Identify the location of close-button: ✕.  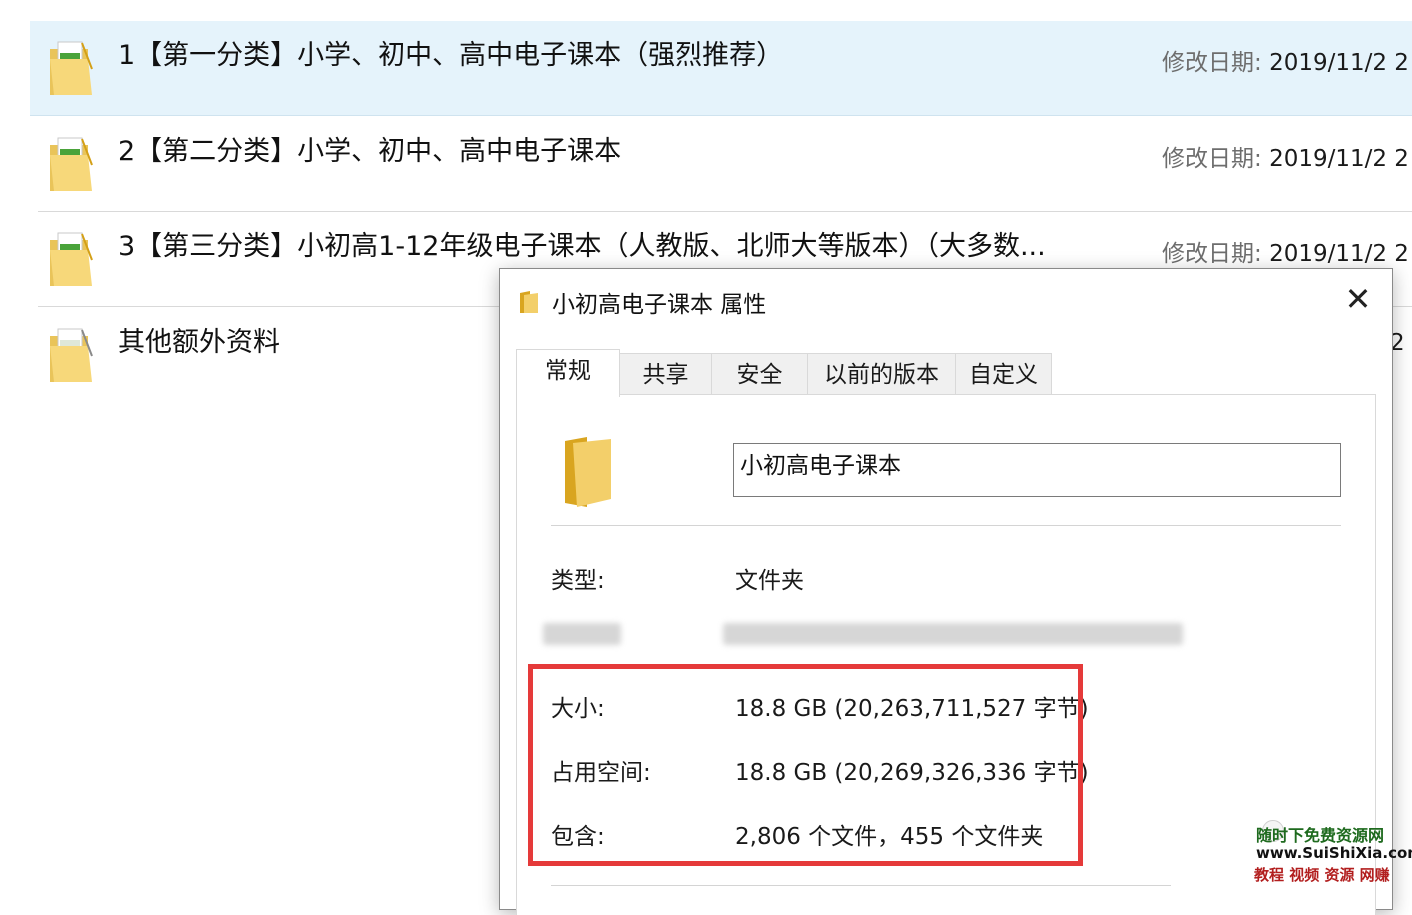
(1358, 299).